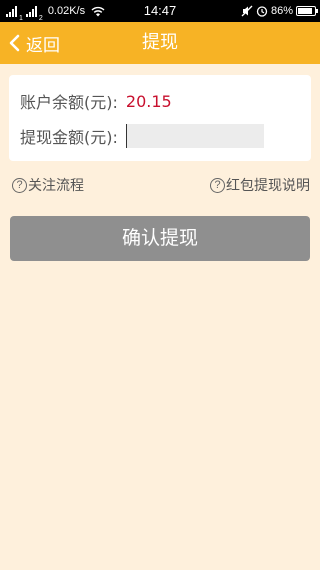 Image resolution: width=320 pixels, height=570 pixels. Describe the element at coordinates (160, 43) in the screenshot. I see `header-bar: 返回 提现` at that location.